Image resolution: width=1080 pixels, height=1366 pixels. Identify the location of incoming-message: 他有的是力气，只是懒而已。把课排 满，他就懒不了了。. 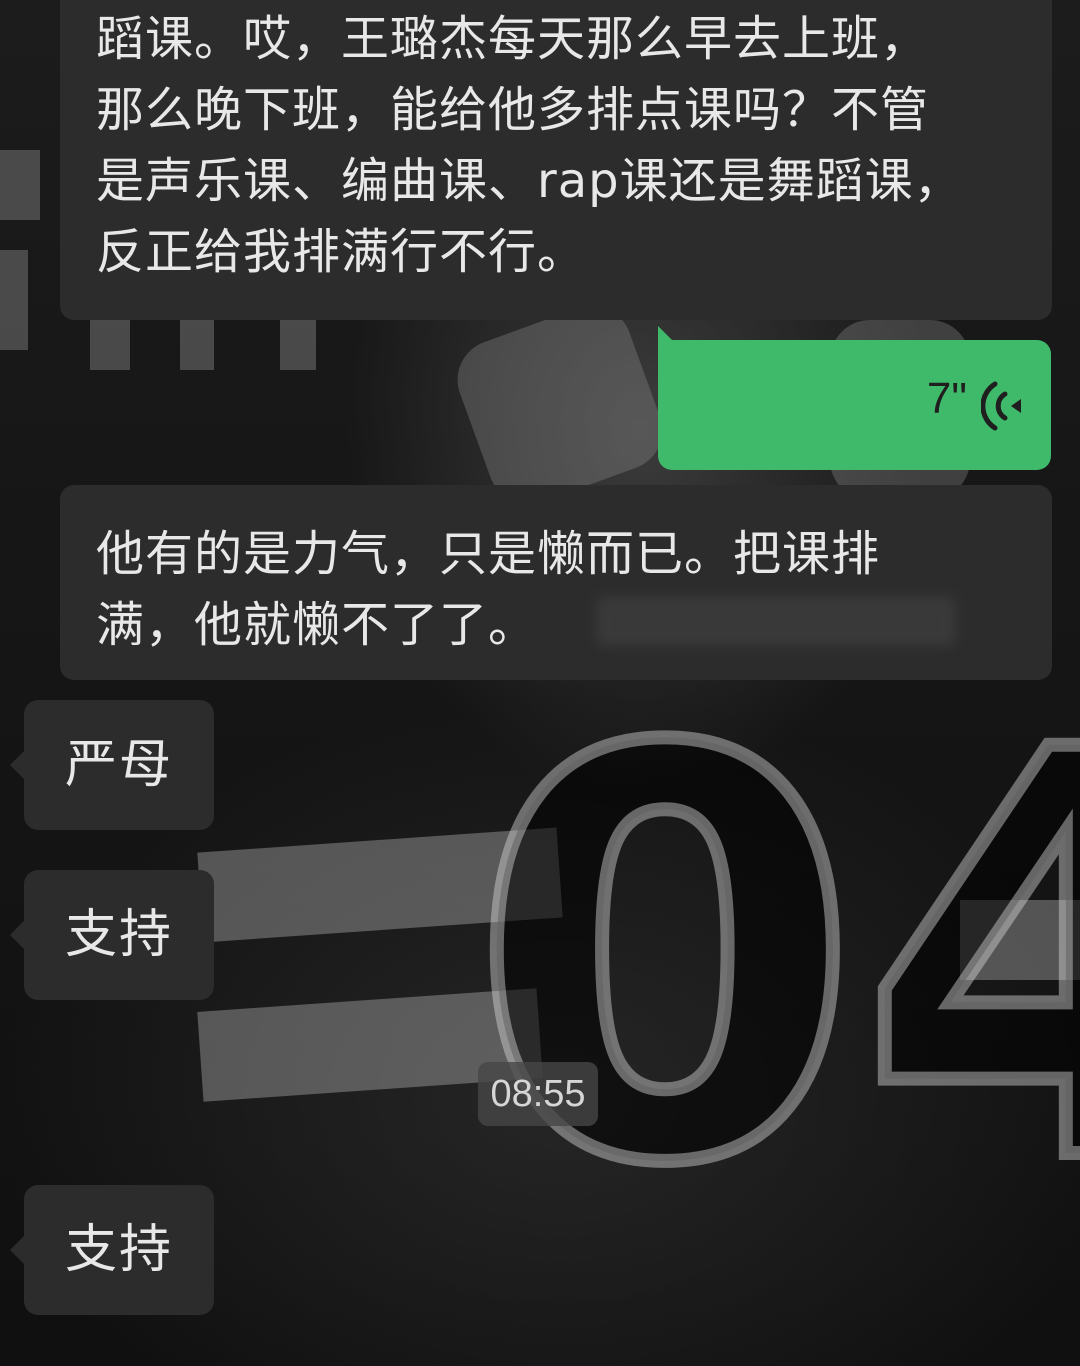
(556, 582).